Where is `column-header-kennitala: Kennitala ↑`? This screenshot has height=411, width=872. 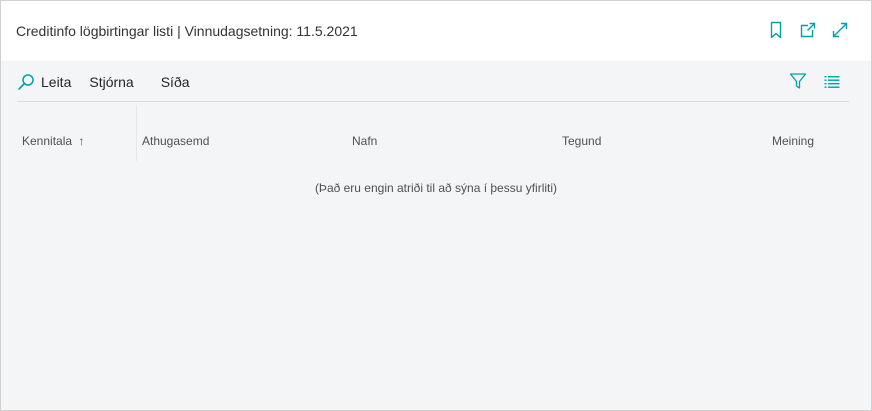
column-header-kennitala: Kennitala ↑ is located at coordinates (53, 141).